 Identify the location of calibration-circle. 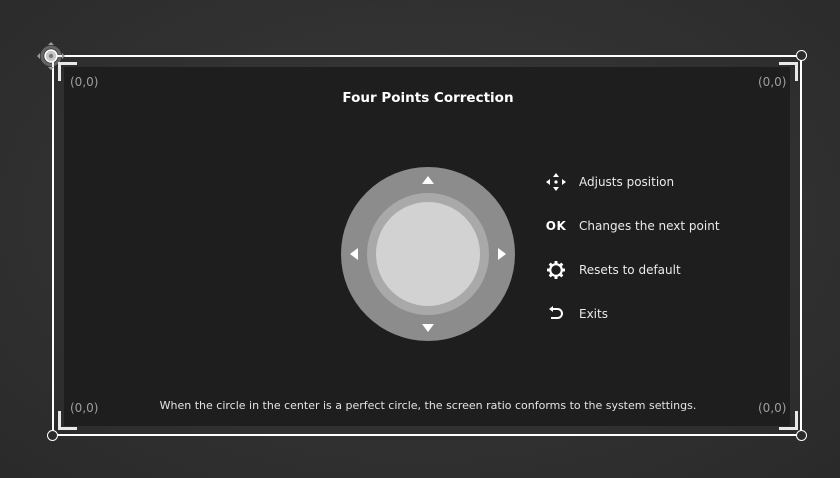
(428, 254).